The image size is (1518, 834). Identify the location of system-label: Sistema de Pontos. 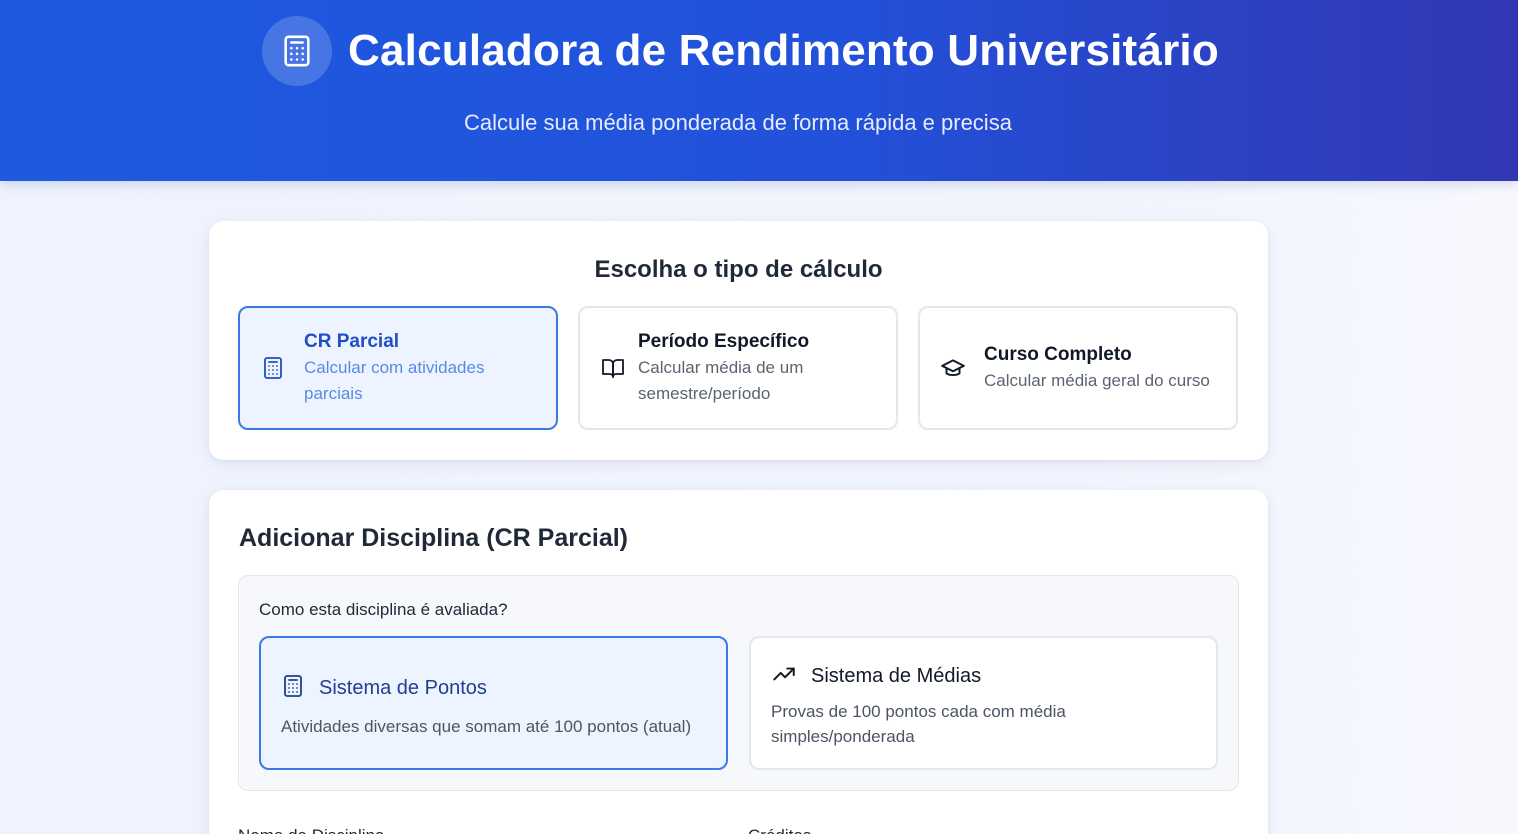
(403, 688).